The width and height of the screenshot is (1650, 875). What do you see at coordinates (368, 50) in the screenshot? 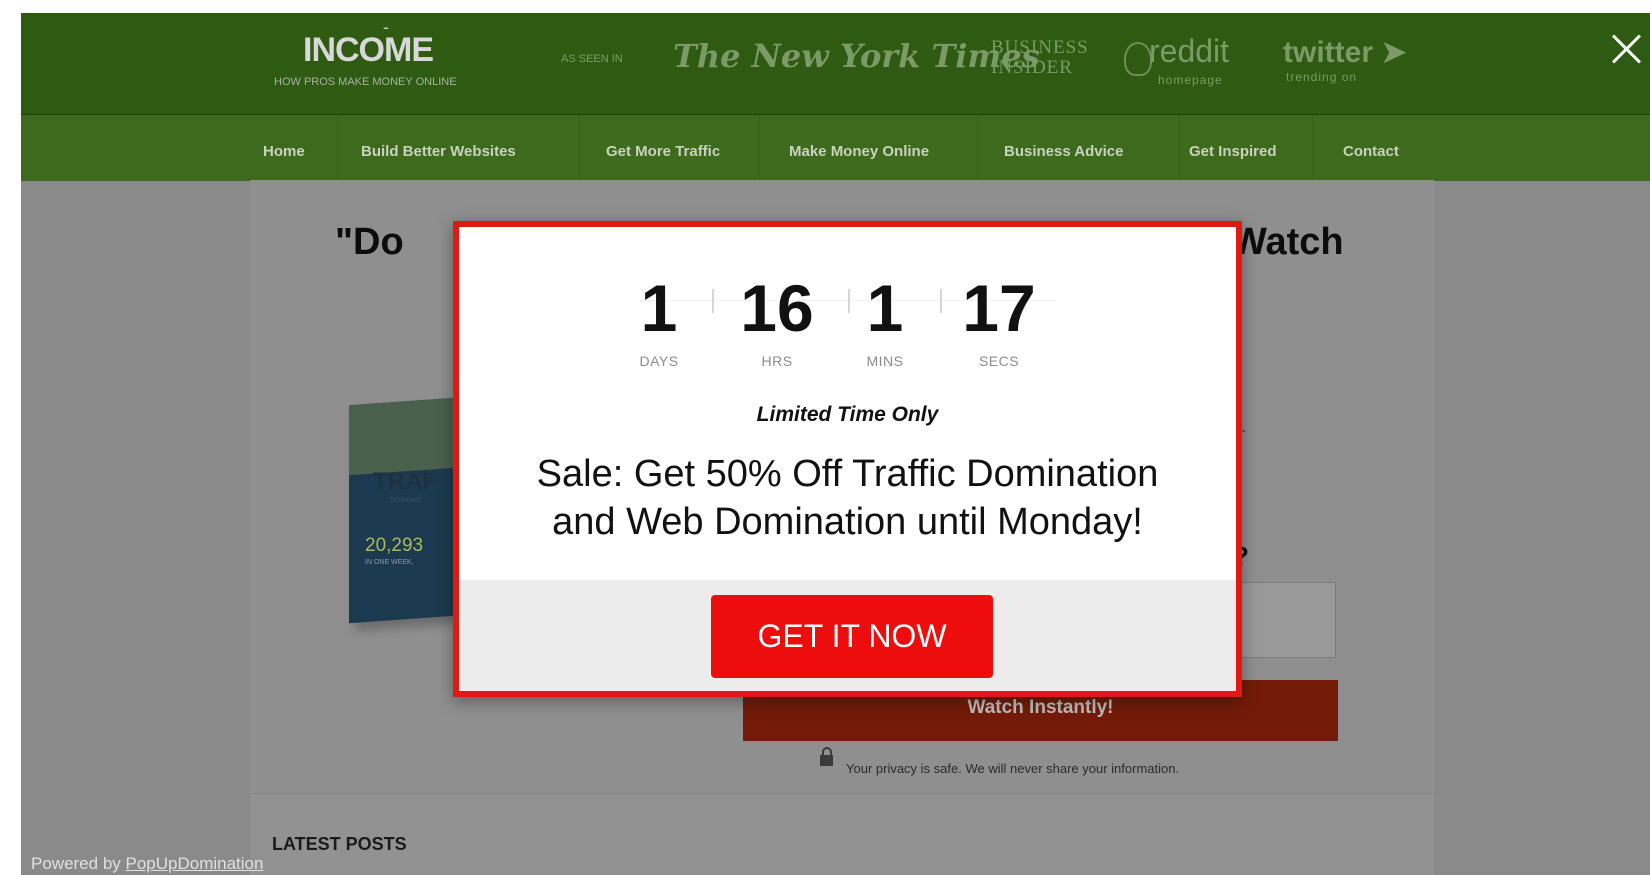
I see `site-logo: INCOME` at bounding box center [368, 50].